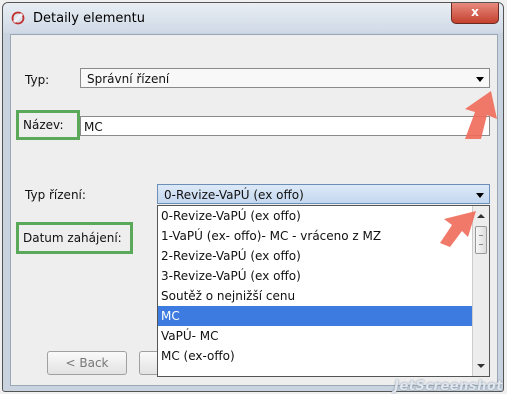 This screenshot has width=507, height=394. I want to click on watermark: JetScreenshot, so click(448, 386).